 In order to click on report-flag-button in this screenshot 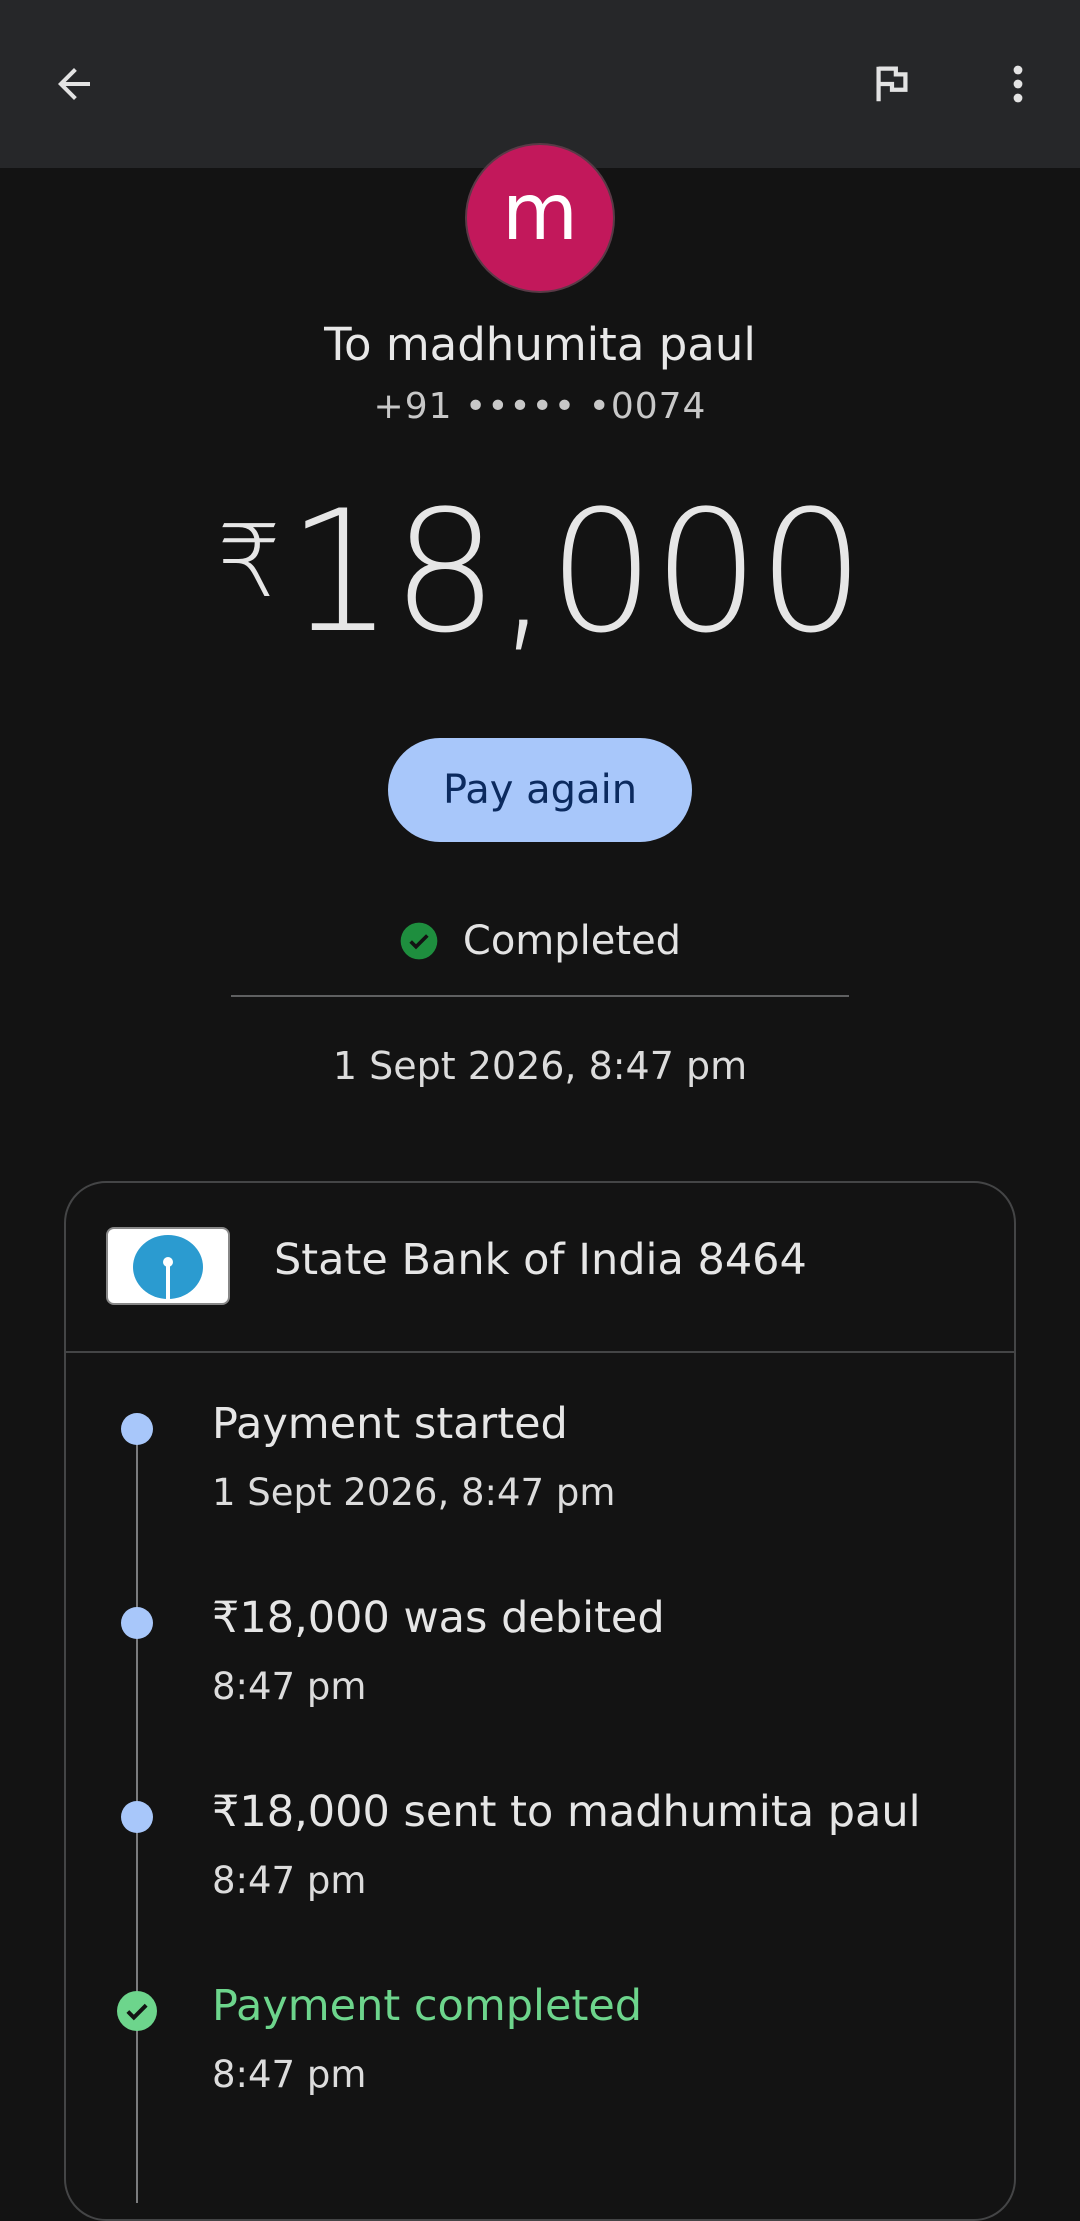, I will do `click(892, 84)`.